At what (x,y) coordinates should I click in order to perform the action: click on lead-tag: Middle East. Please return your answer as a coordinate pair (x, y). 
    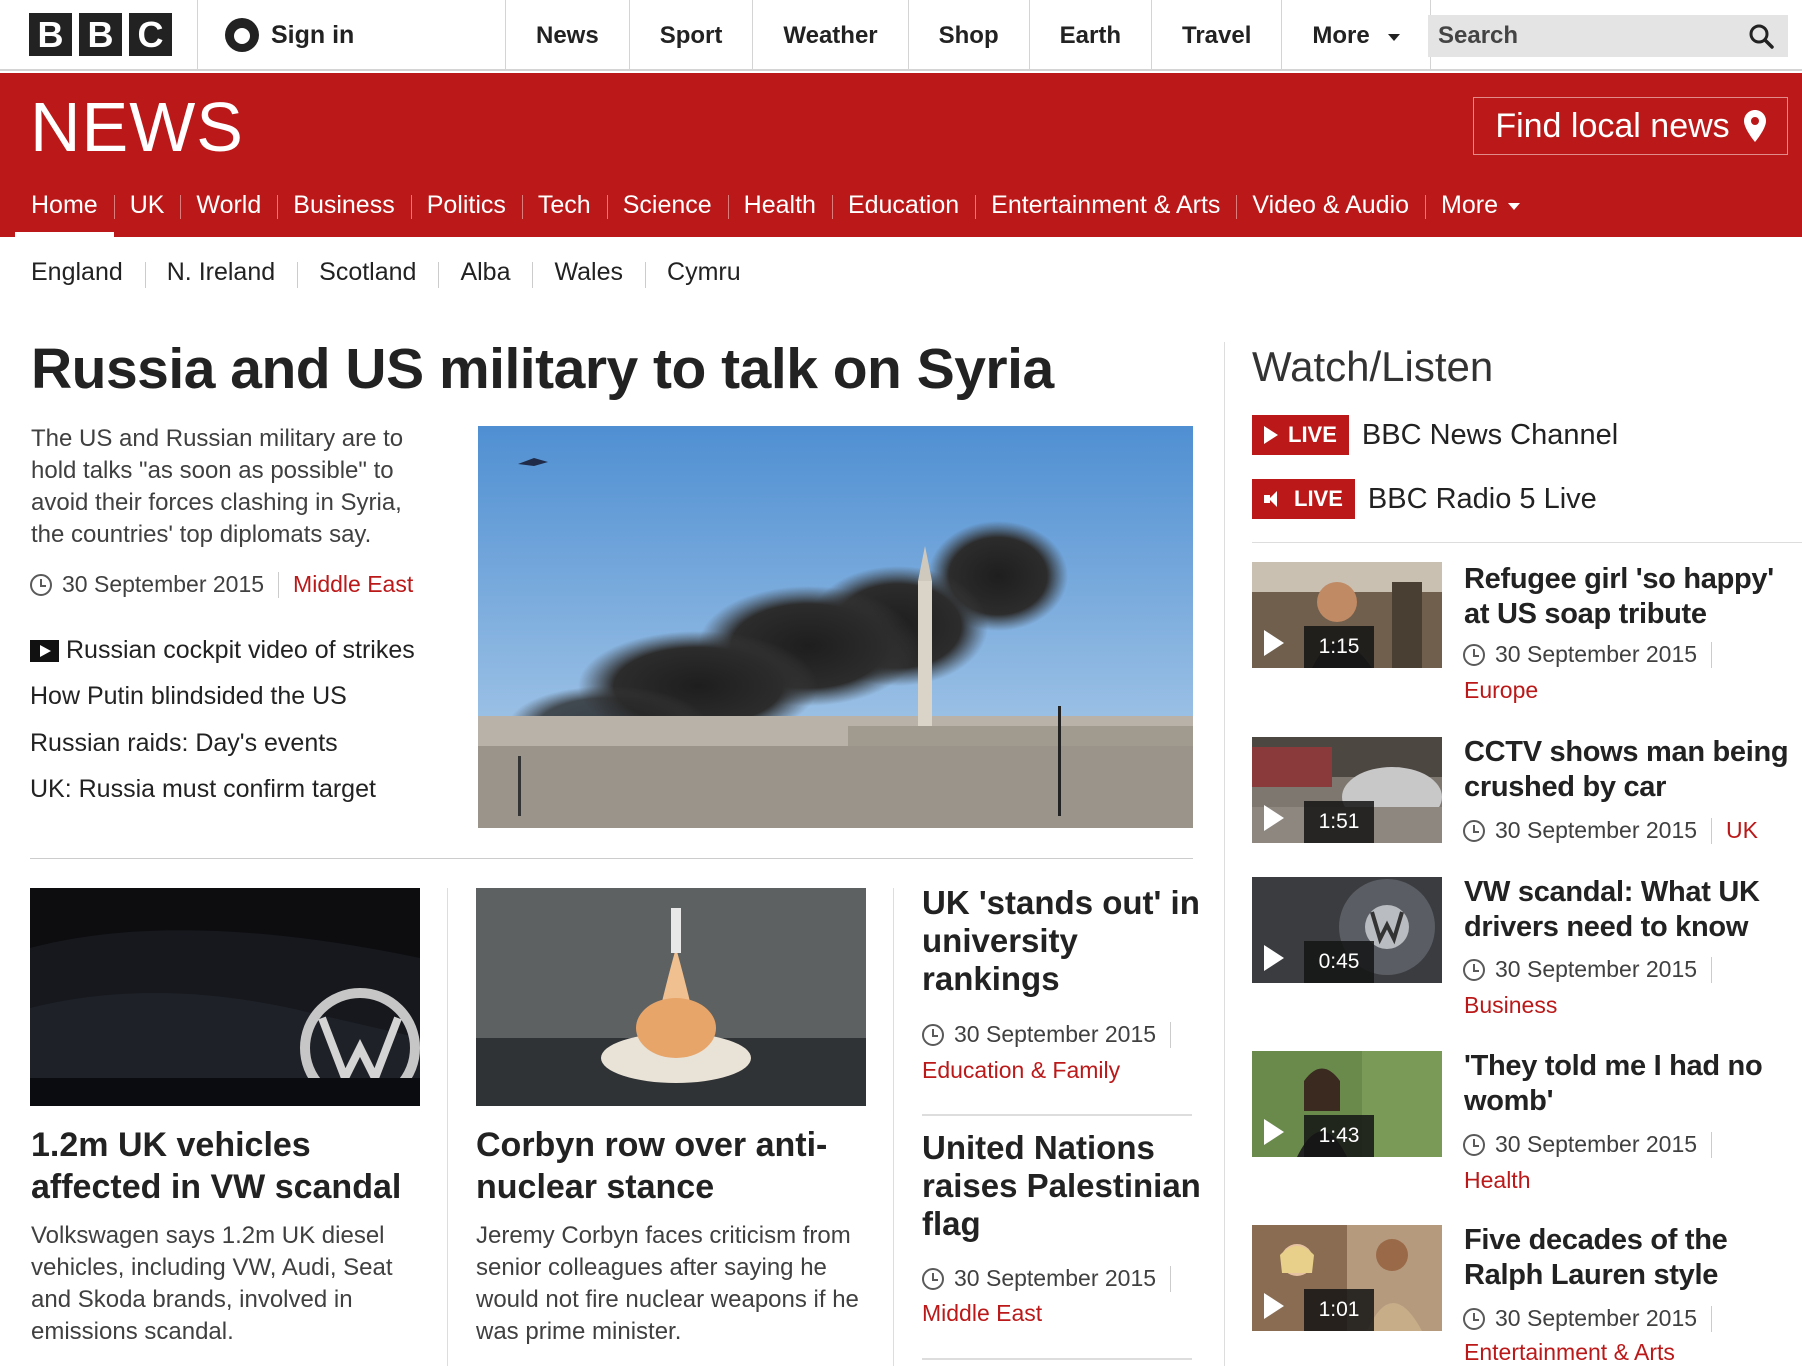
    Looking at the image, I should click on (353, 584).